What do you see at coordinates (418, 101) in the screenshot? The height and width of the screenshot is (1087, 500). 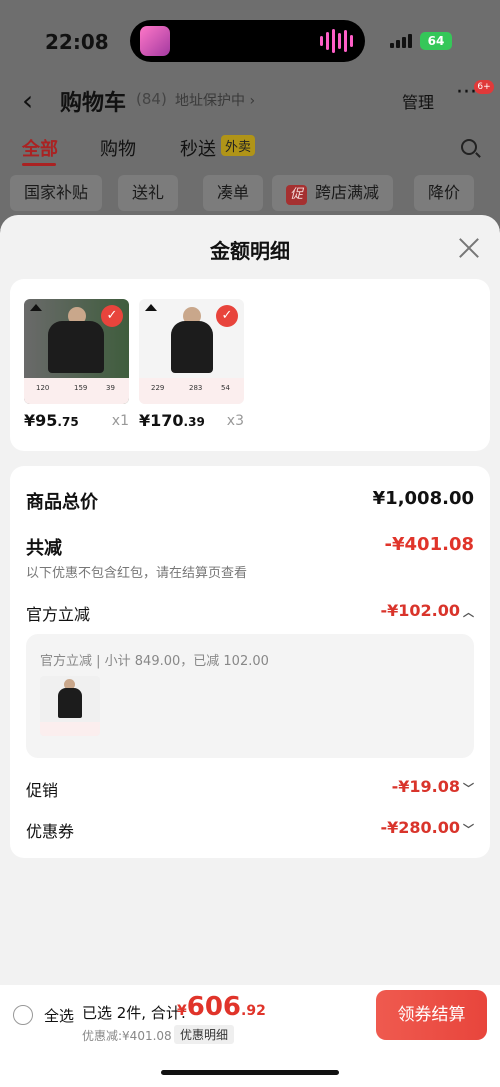 I see `manage-button: 管理` at bounding box center [418, 101].